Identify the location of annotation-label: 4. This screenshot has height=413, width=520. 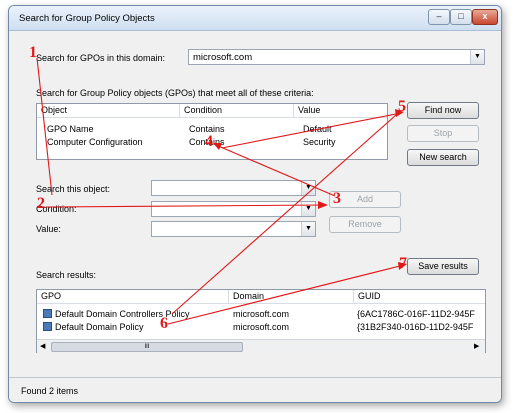
(209, 141).